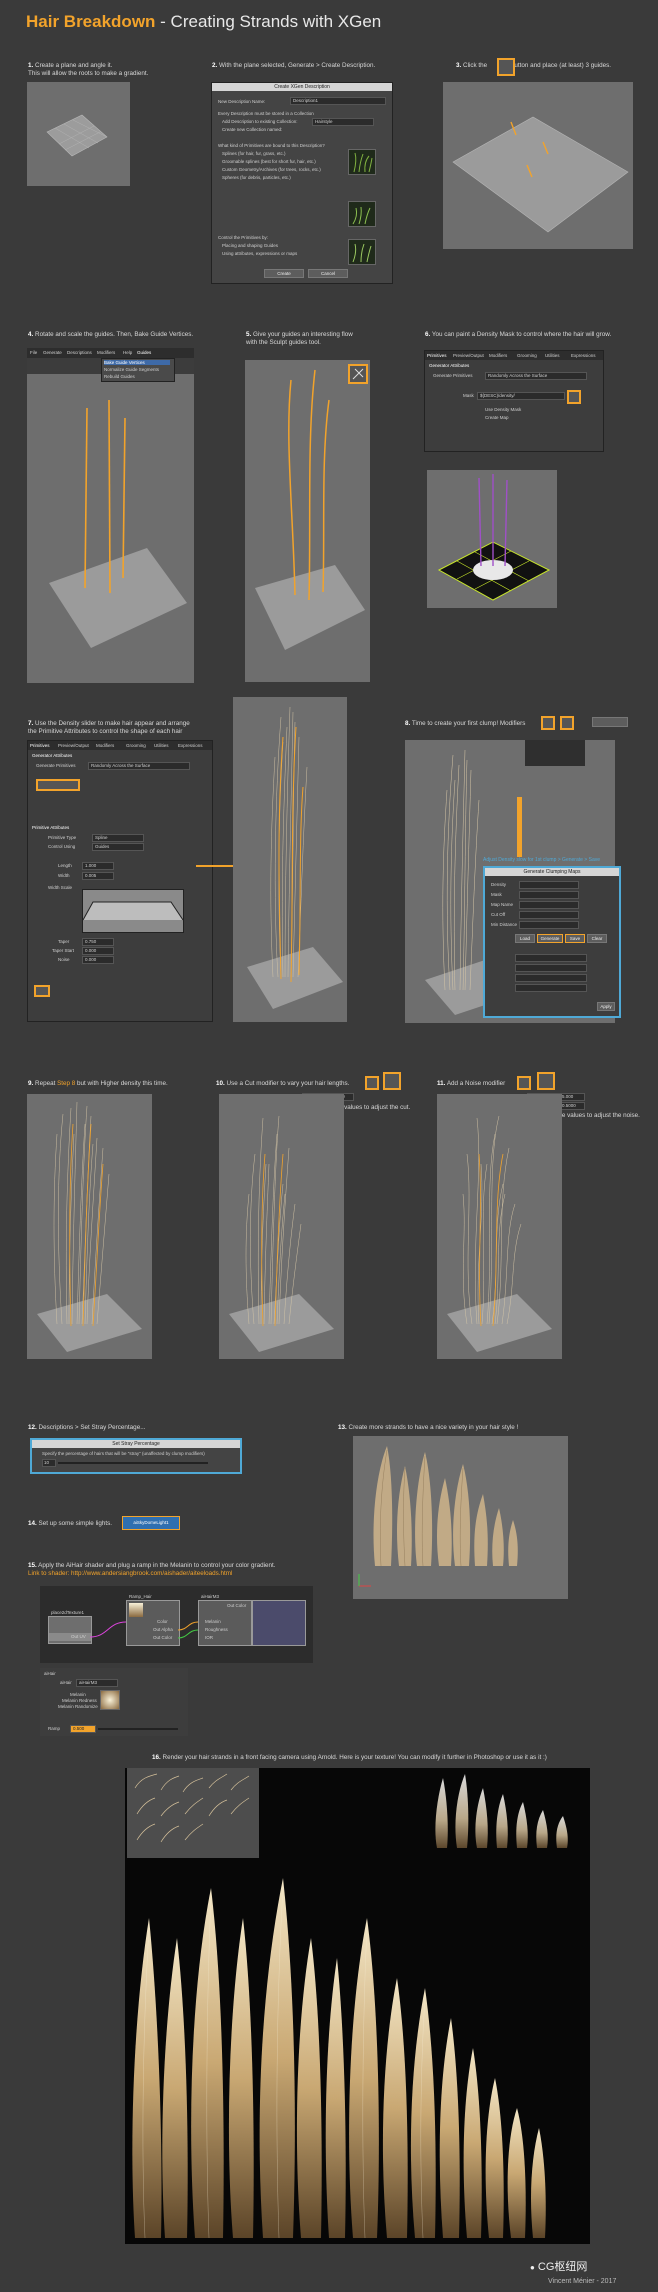  Describe the element at coordinates (497, 417) in the screenshot. I see `ptex-create-map: Create Map` at that location.